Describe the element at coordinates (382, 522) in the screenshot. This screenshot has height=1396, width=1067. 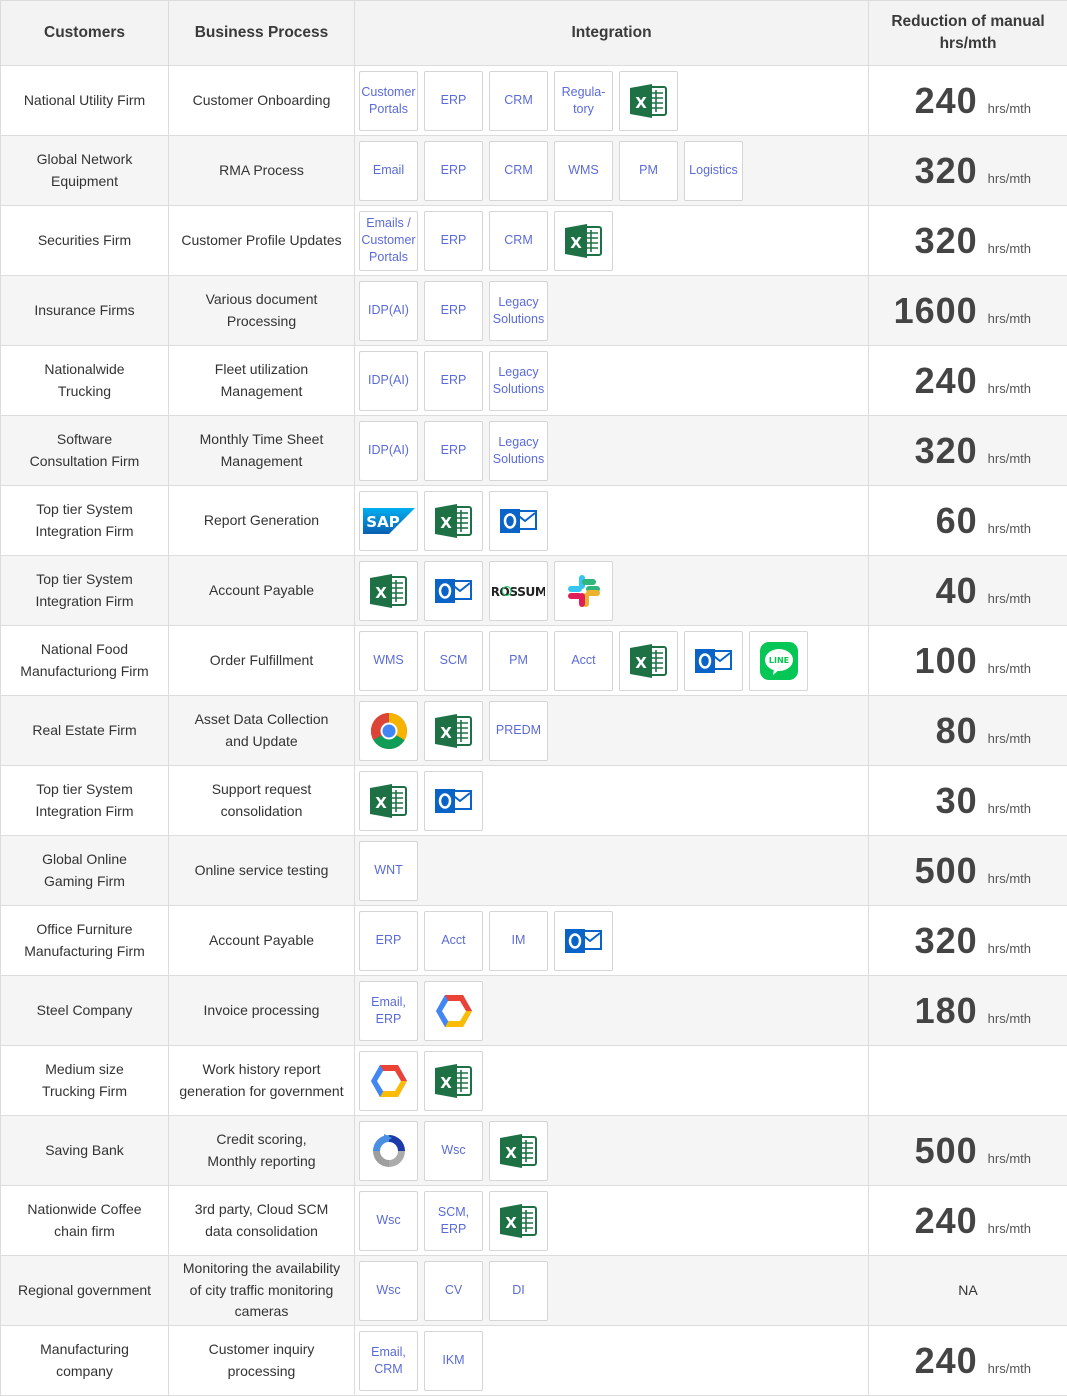
I see `svg-text: SAP` at that location.